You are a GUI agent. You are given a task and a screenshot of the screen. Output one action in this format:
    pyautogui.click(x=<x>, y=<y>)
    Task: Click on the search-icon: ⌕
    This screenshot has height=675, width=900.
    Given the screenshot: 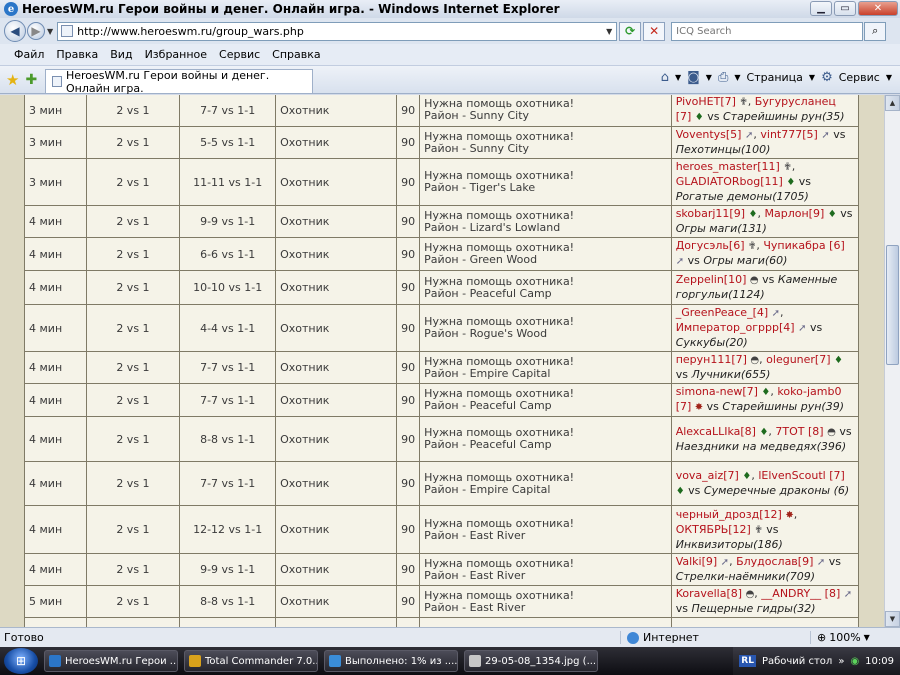 What is the action you would take?
    pyautogui.click(x=875, y=31)
    